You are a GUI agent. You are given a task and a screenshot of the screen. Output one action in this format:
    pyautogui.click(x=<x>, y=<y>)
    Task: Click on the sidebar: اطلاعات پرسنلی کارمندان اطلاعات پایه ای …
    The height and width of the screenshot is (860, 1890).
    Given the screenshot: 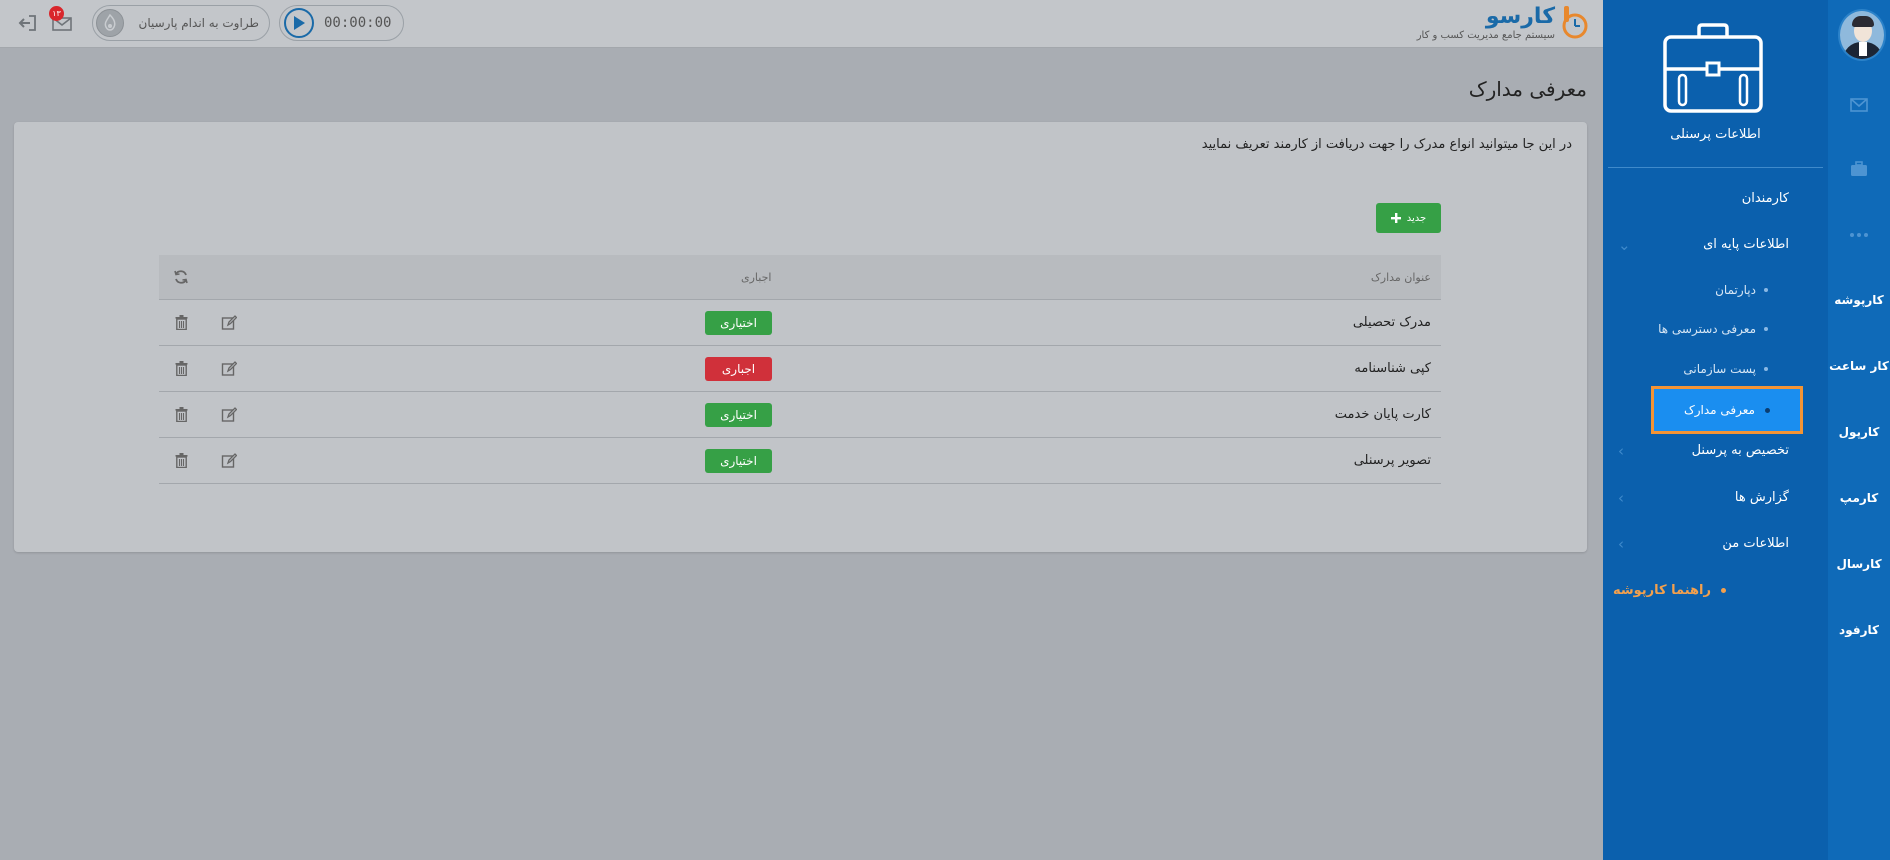 What is the action you would take?
    pyautogui.click(x=1715, y=430)
    